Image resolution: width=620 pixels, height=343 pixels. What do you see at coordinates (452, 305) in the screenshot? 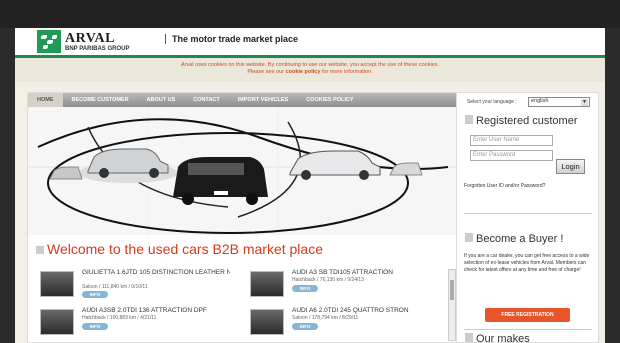
I see `listing-scrollbar` at bounding box center [452, 305].